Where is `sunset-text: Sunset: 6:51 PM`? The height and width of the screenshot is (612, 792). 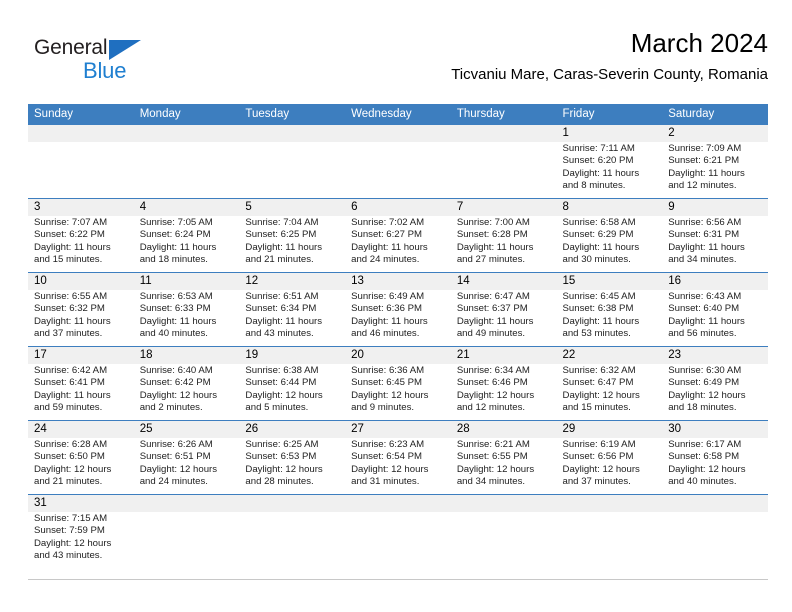 sunset-text: Sunset: 6:51 PM is located at coordinates (175, 457).